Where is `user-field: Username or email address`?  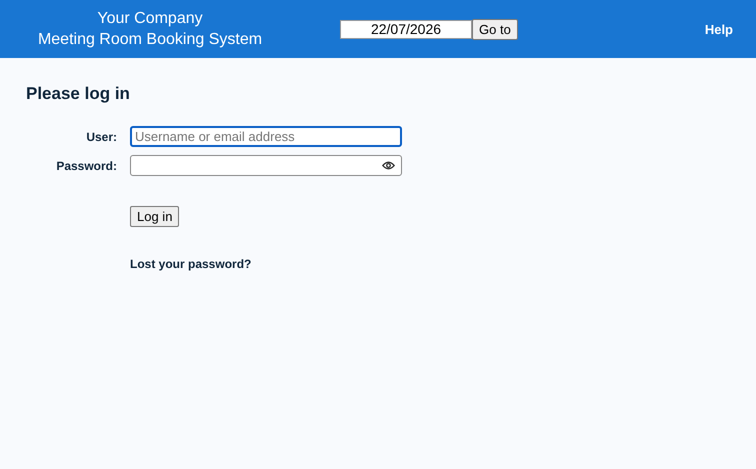 user-field: Username or email address is located at coordinates (266, 136).